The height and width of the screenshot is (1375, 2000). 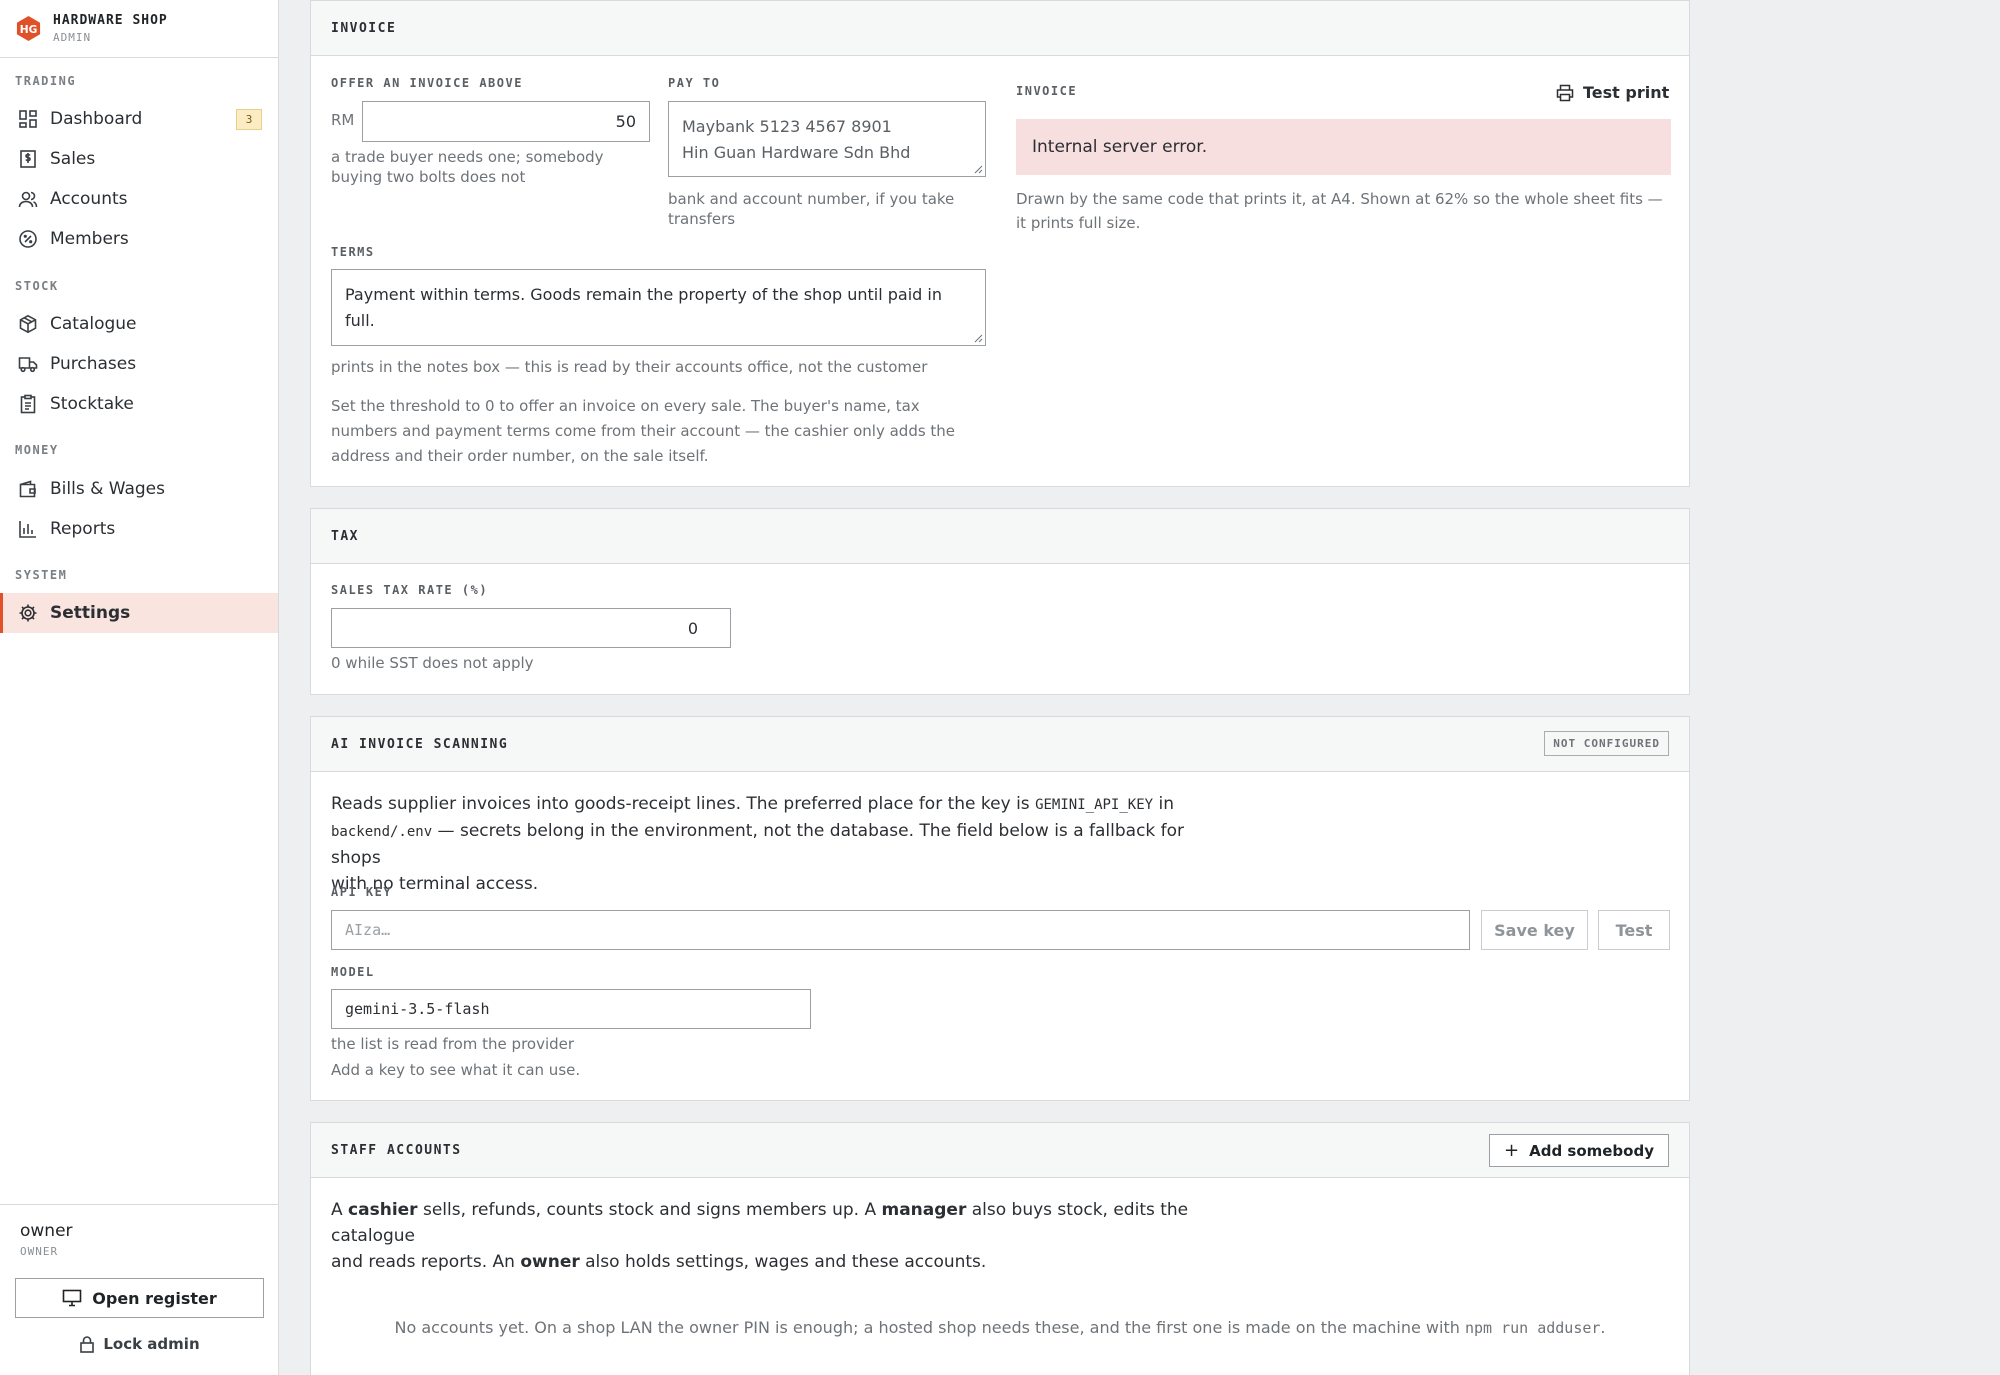 I want to click on nav-section-system: SYSTEM, so click(x=41, y=575).